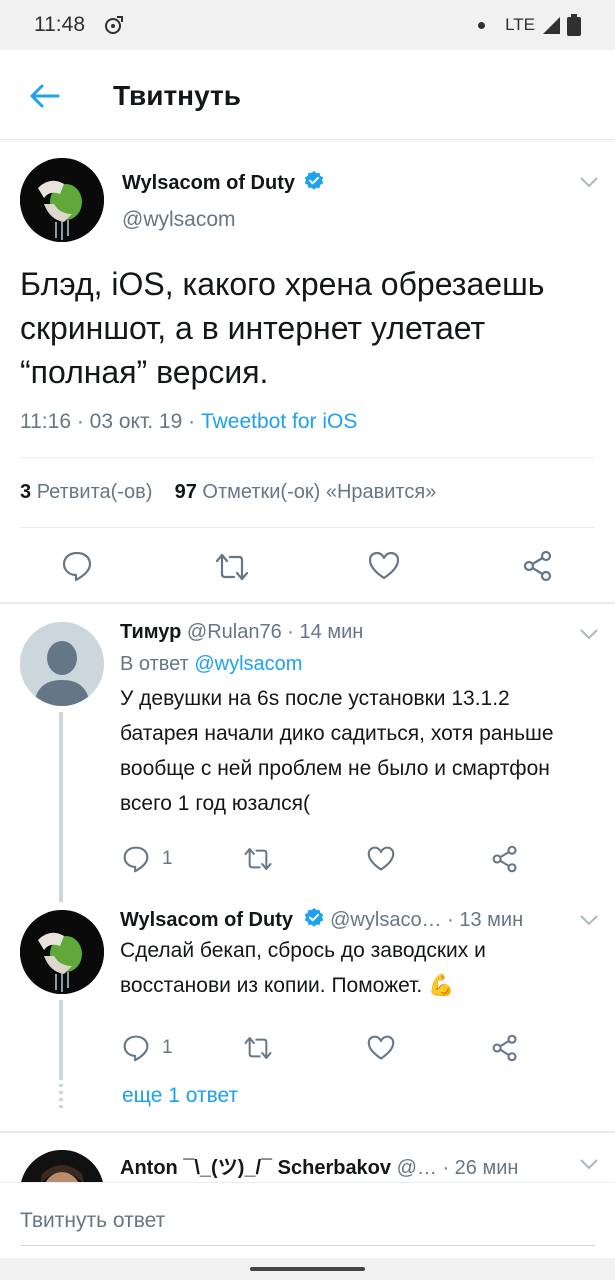 The height and width of the screenshot is (1280, 615). What do you see at coordinates (94, 492) in the screenshot?
I see `retweets-label: Ретвита(-ов)` at bounding box center [94, 492].